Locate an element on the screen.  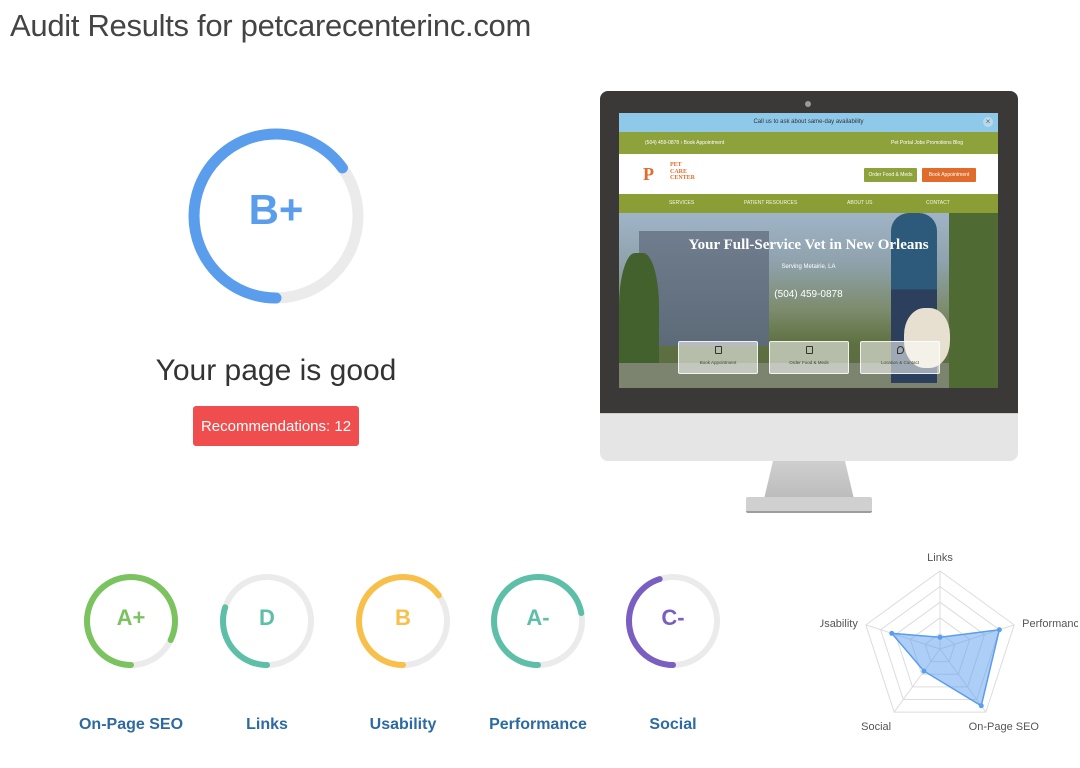
radar-axis-label: Links is located at coordinates (940, 558).